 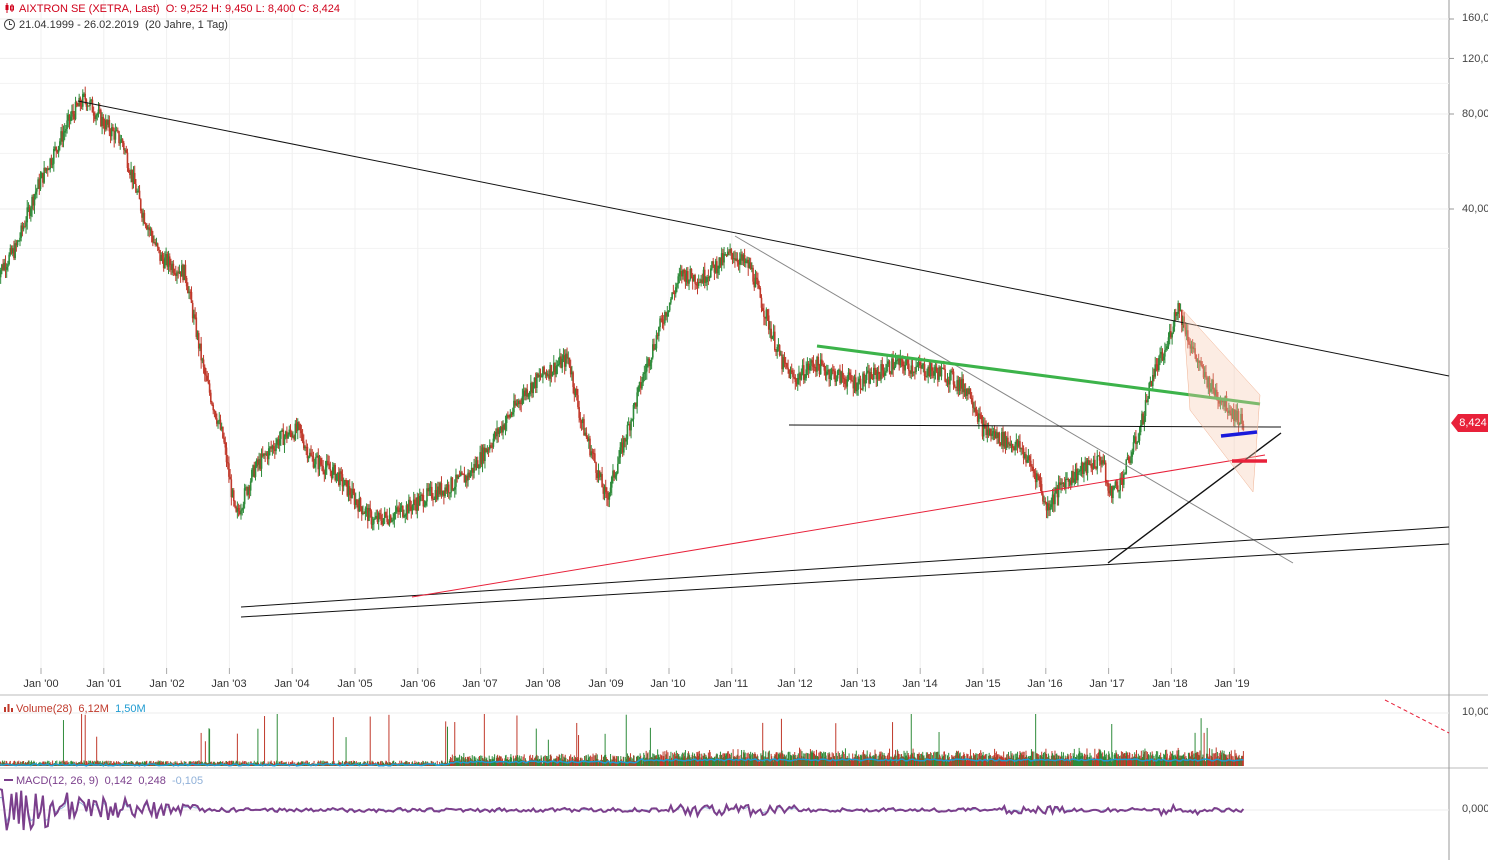 I want to click on ohlc-values: O: 9,252 H: 9,450 L: 8,400 C: 8,424, so click(x=253, y=9).